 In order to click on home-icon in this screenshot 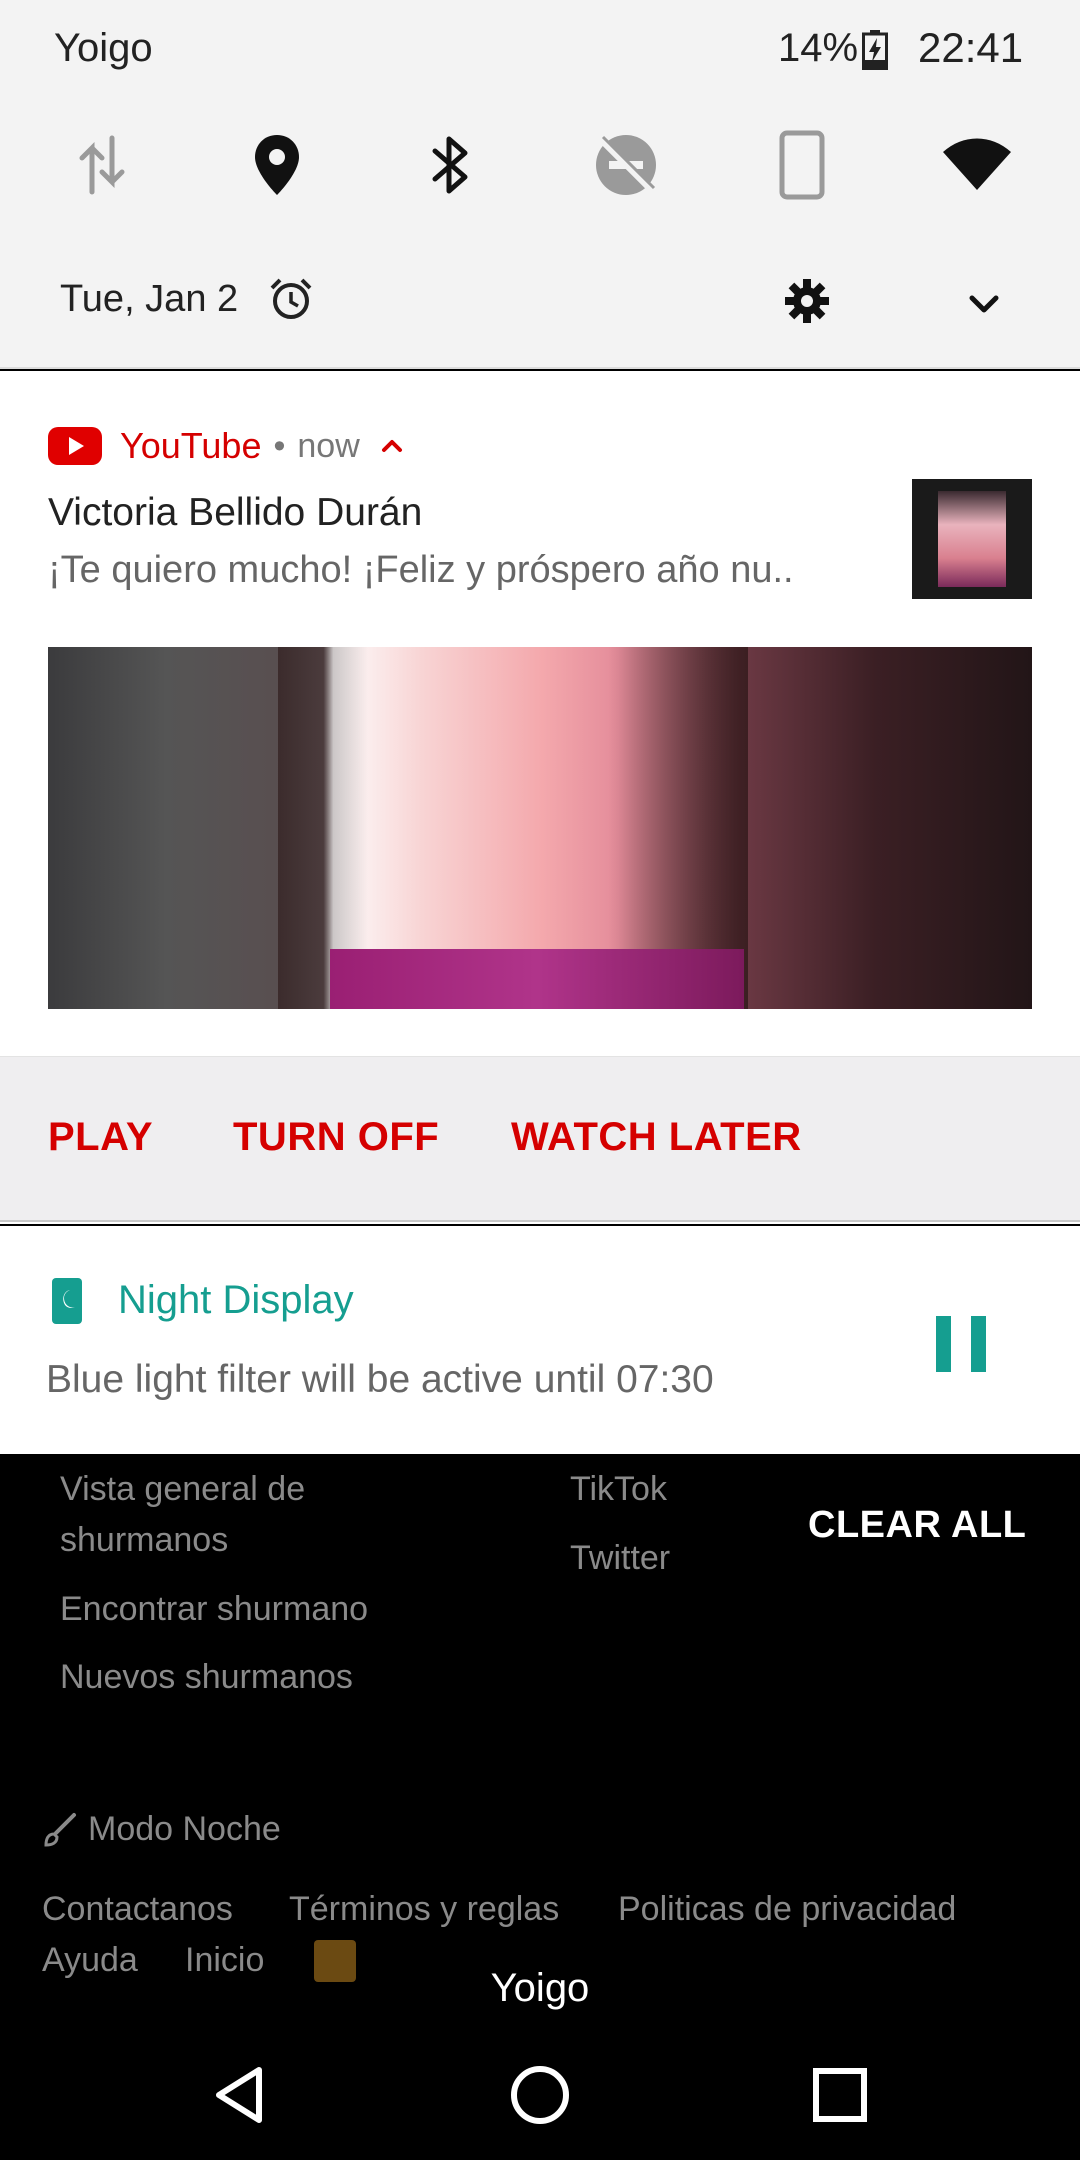, I will do `click(540, 2095)`.